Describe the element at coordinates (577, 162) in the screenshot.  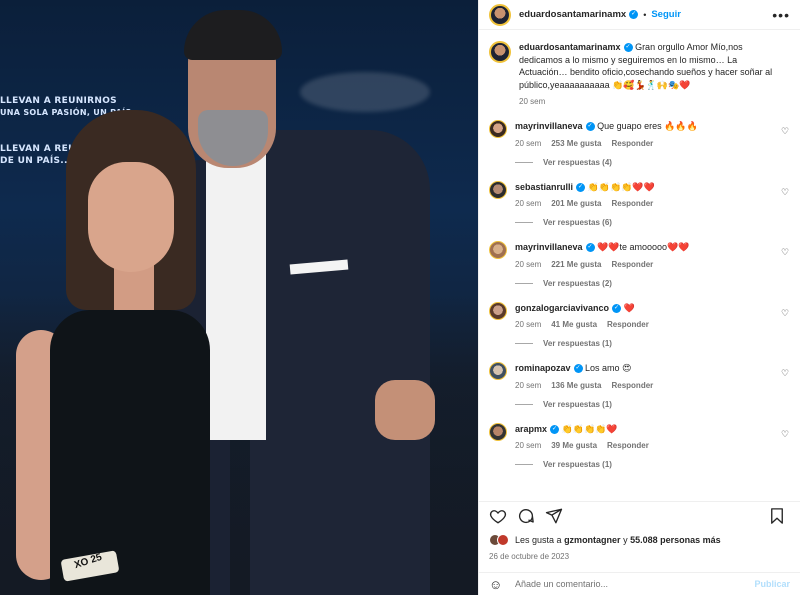
I see `view-replies-label: Ver respuestas (4)` at that location.